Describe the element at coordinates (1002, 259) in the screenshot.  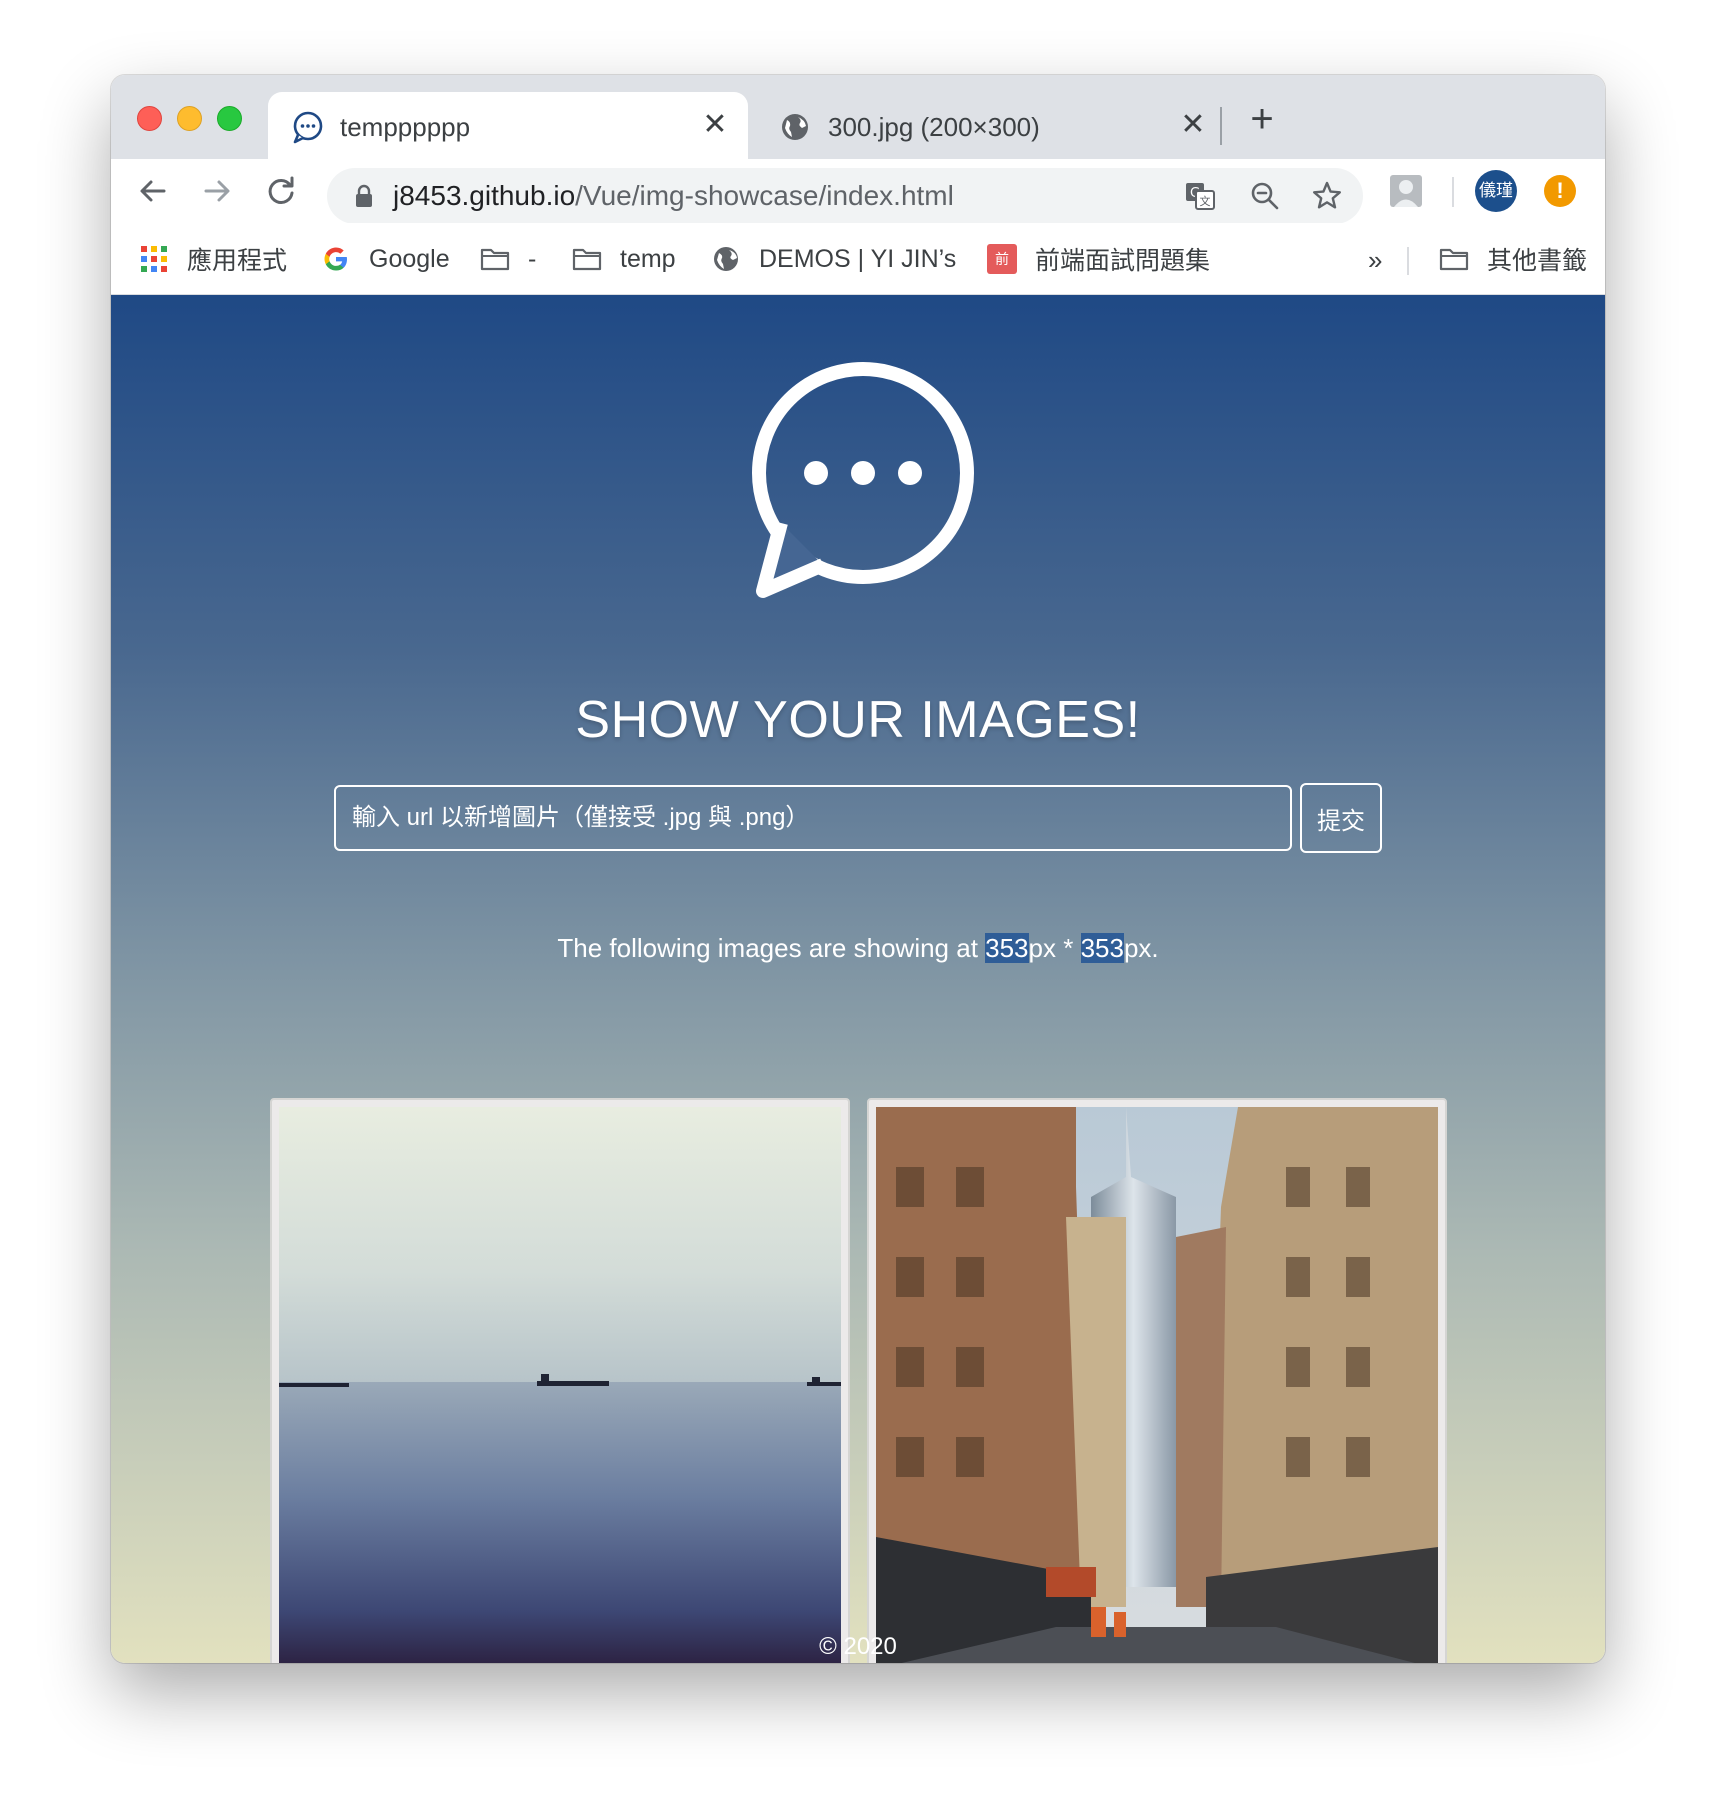
I see `bookmark-favicon: 前` at that location.